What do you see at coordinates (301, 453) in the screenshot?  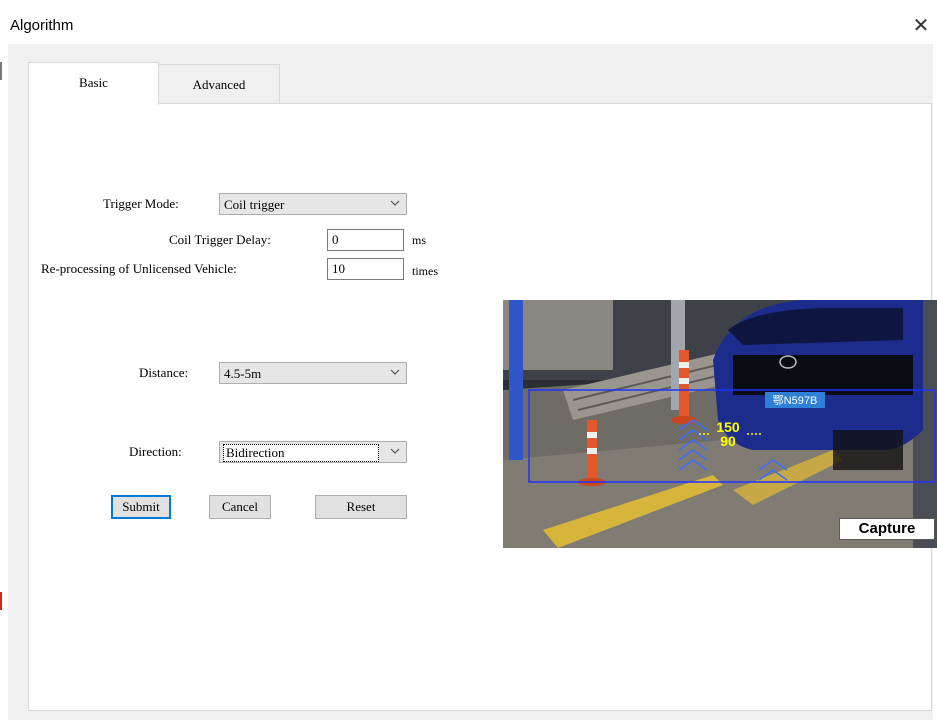 I see `direction-value: Bidirection` at bounding box center [301, 453].